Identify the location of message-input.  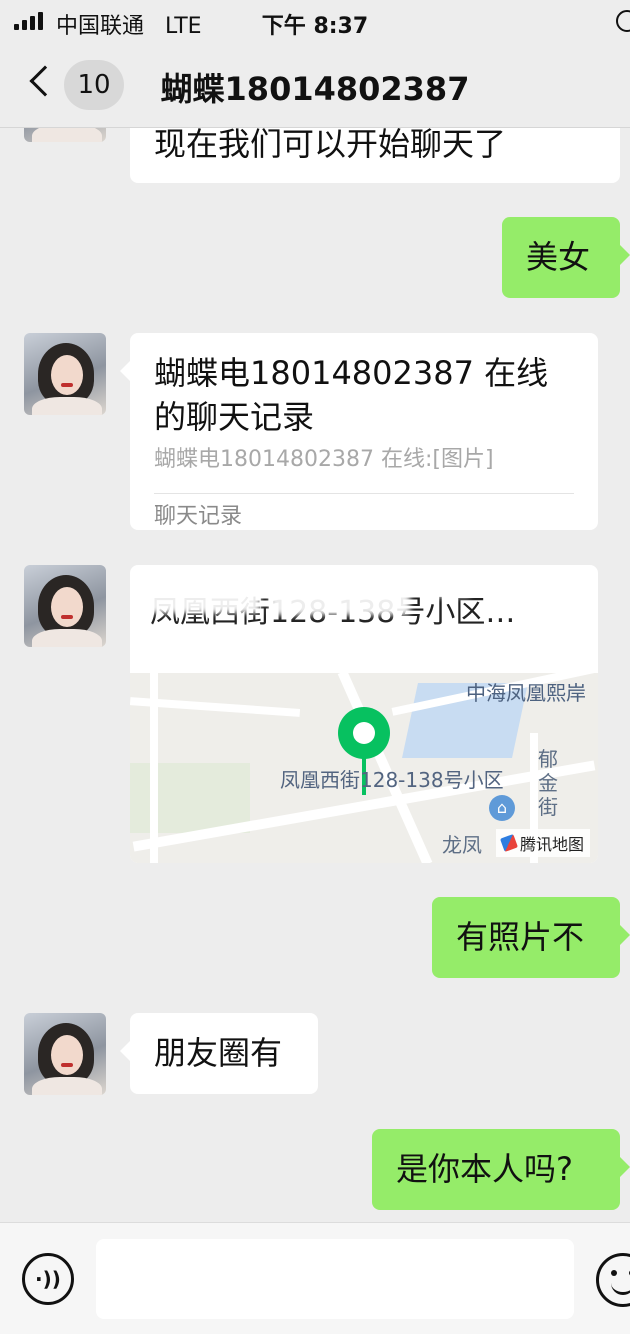
(335, 1279).